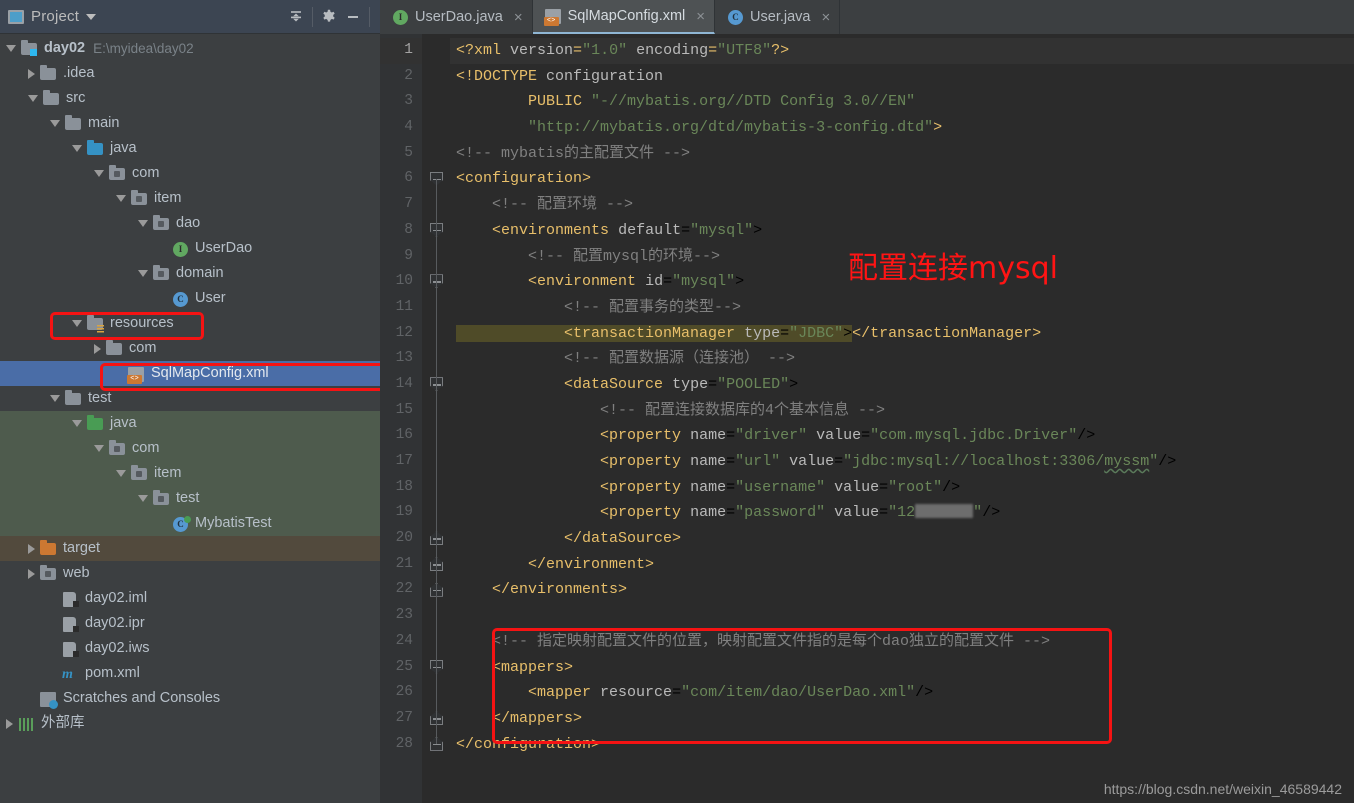 This screenshot has height=803, width=1354. What do you see at coordinates (190, 373) in the screenshot?
I see `tree-item-sqlmapconfig-xml: SqlMapConfig.xml` at bounding box center [190, 373].